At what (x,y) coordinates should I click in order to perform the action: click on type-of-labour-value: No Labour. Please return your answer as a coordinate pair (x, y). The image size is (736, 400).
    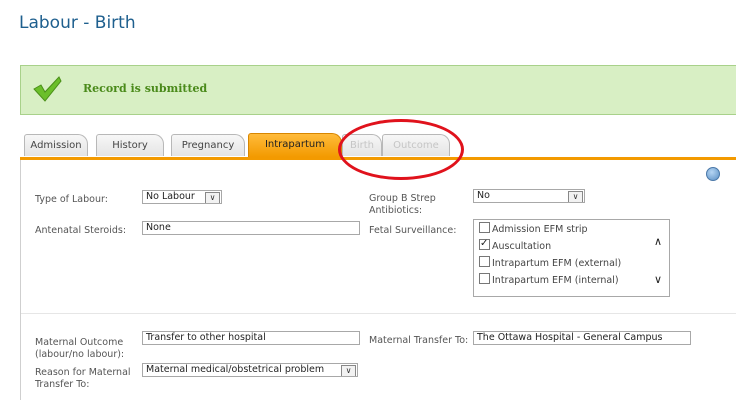
    Looking at the image, I should click on (170, 196).